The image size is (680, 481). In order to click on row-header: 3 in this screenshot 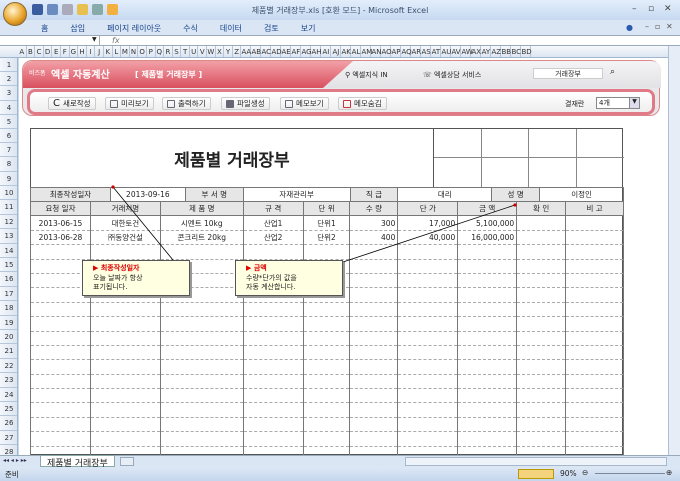, I will do `click(8, 93)`.